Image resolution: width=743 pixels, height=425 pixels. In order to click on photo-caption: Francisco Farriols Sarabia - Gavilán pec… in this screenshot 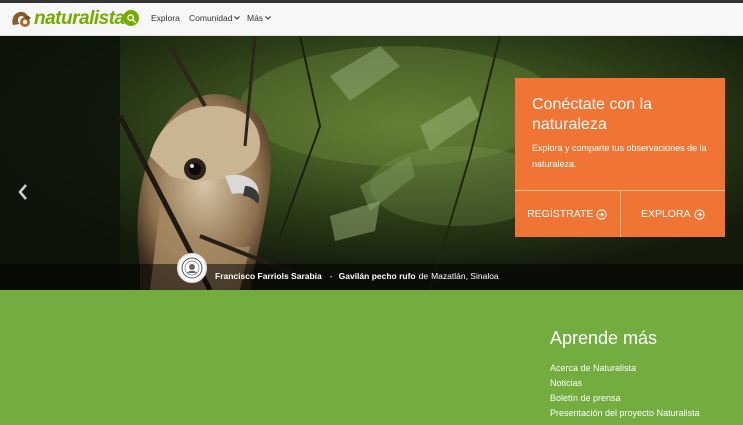, I will do `click(357, 276)`.